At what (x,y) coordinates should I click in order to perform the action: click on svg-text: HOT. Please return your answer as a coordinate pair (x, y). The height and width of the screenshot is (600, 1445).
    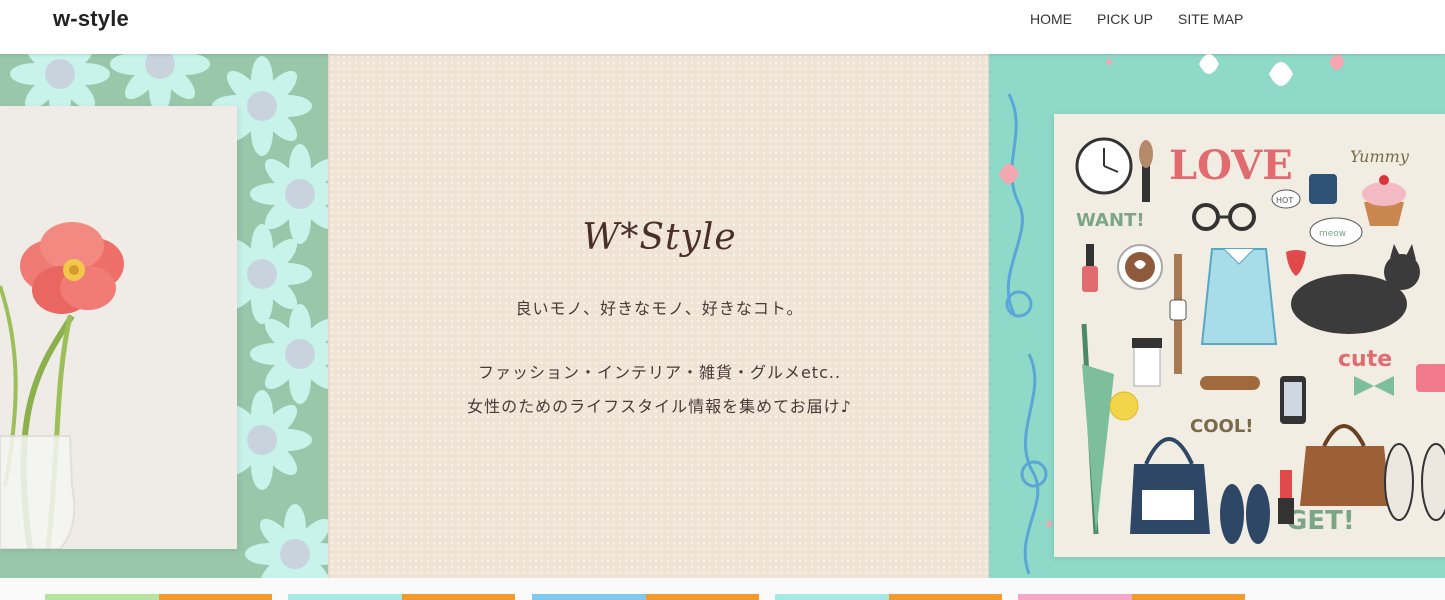
    Looking at the image, I should click on (1284, 200).